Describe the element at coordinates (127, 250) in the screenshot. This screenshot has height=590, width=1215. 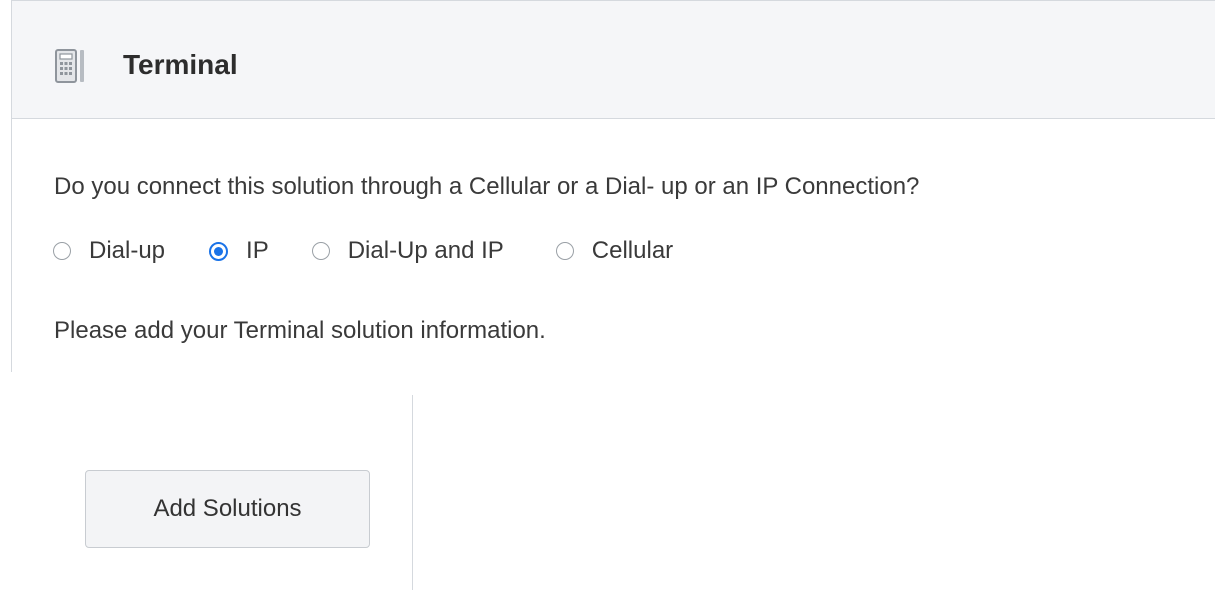
I see `radio-label-dial-up: Dial-up` at that location.